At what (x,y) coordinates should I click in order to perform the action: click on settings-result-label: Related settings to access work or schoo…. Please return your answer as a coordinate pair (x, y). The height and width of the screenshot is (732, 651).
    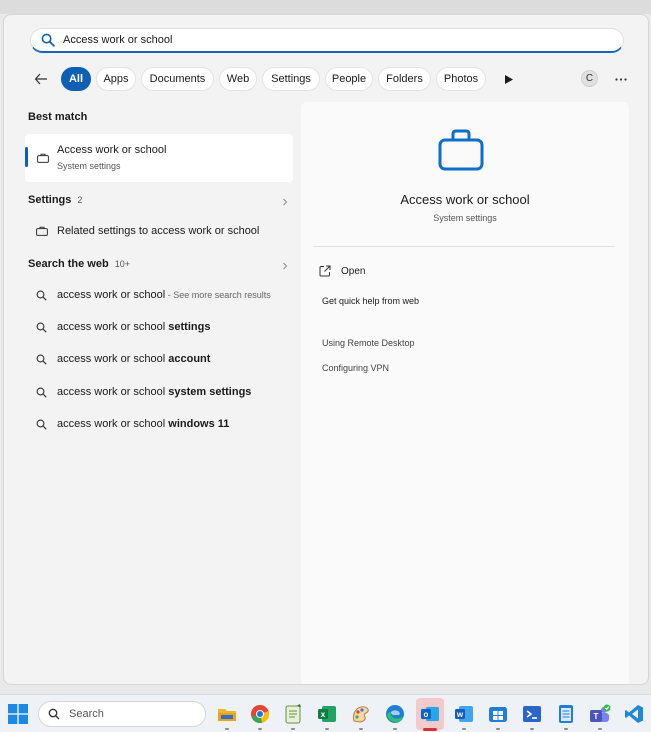
    Looking at the image, I should click on (158, 231).